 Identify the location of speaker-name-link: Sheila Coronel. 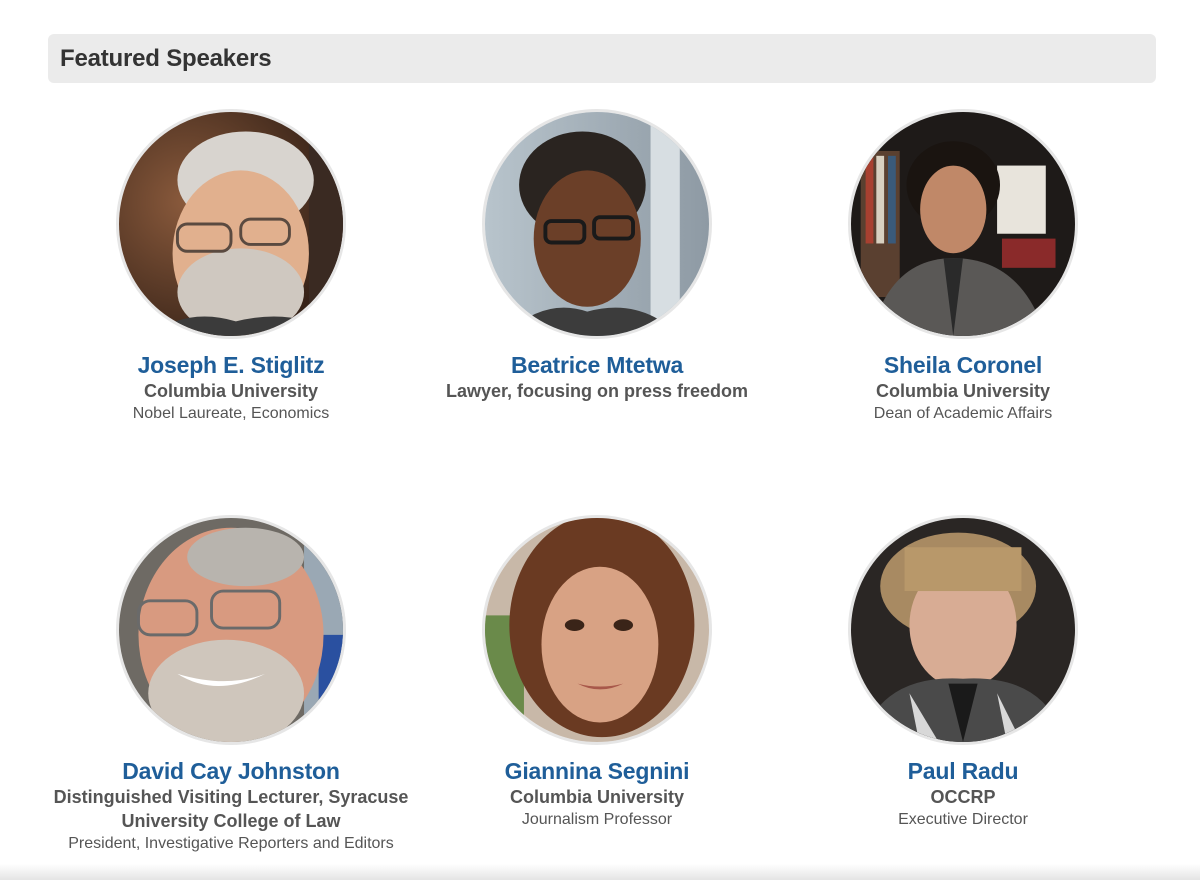
(963, 365).